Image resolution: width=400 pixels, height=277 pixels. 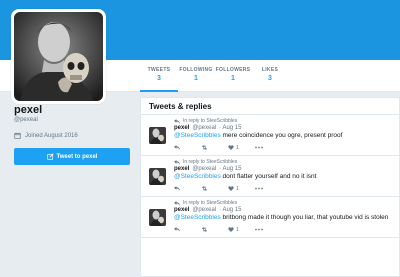 I want to click on stat-tweets: TWEETS 3, so click(x=159, y=77).